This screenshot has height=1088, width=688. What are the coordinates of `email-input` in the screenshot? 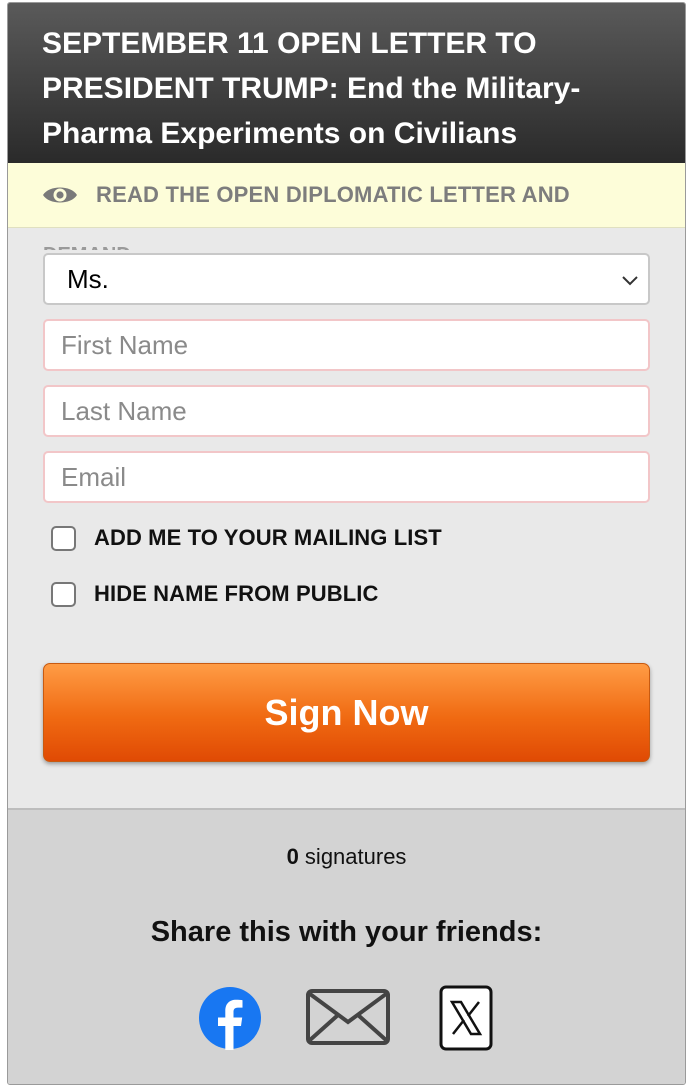 It's located at (346, 477).